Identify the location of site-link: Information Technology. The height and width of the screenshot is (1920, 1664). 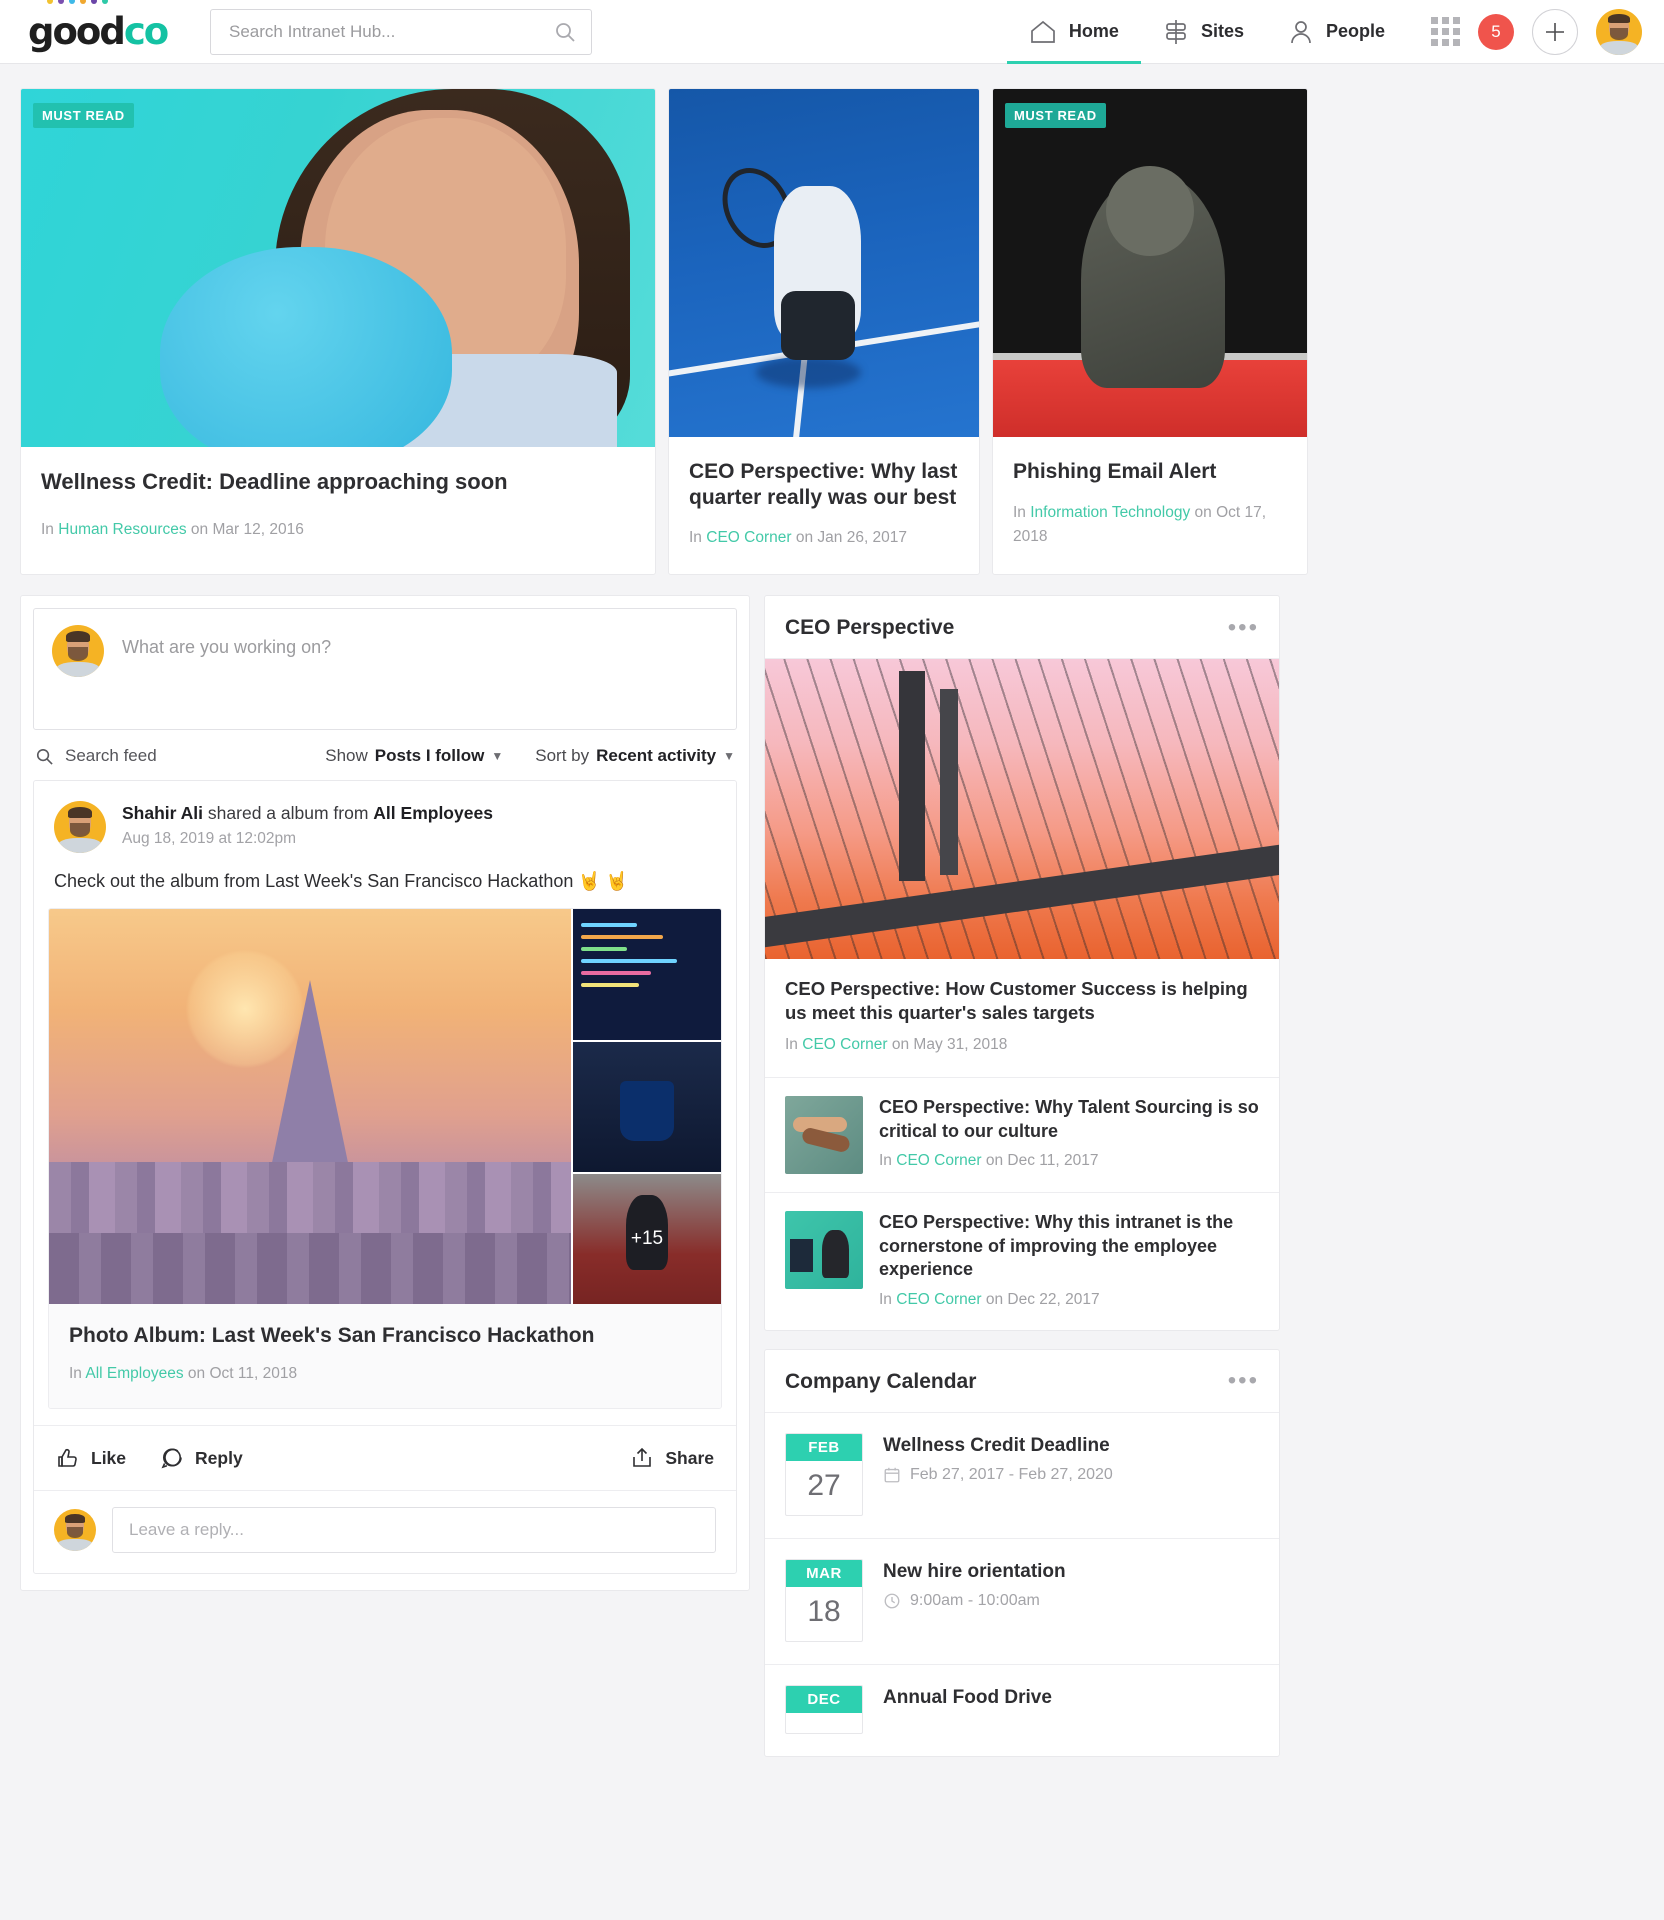
(1110, 512).